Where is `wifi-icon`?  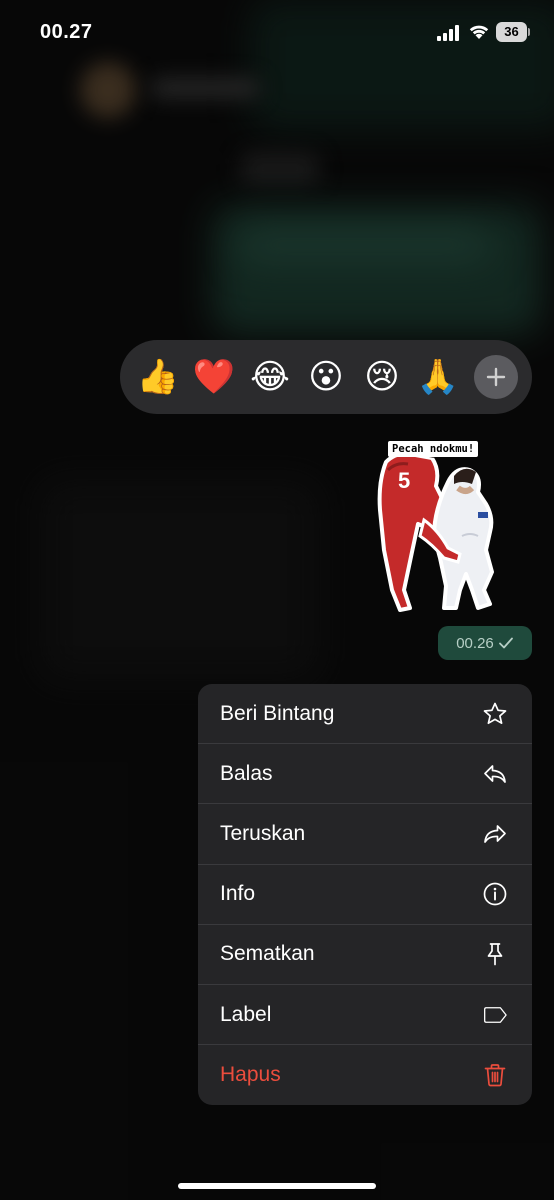
wifi-icon is located at coordinates (479, 32).